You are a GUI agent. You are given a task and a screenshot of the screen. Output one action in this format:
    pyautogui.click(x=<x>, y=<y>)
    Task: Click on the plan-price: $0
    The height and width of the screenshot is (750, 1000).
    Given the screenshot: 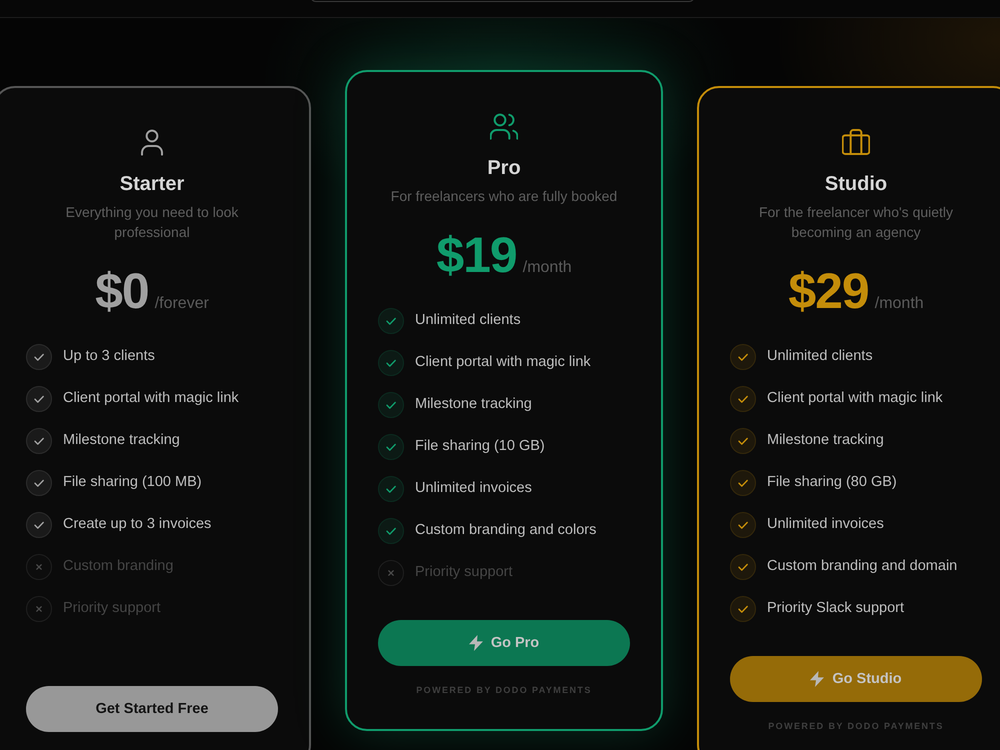 What is the action you would take?
    pyautogui.click(x=122, y=291)
    